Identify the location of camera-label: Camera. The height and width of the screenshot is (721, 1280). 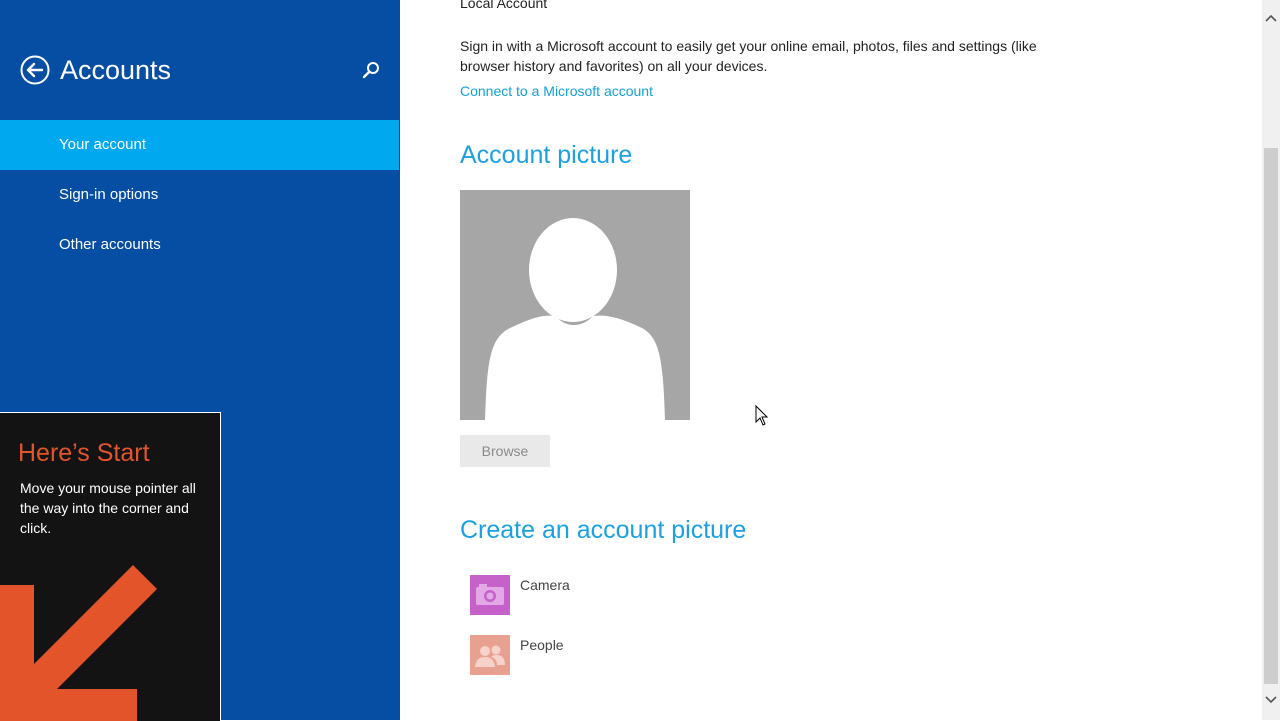
(545, 585).